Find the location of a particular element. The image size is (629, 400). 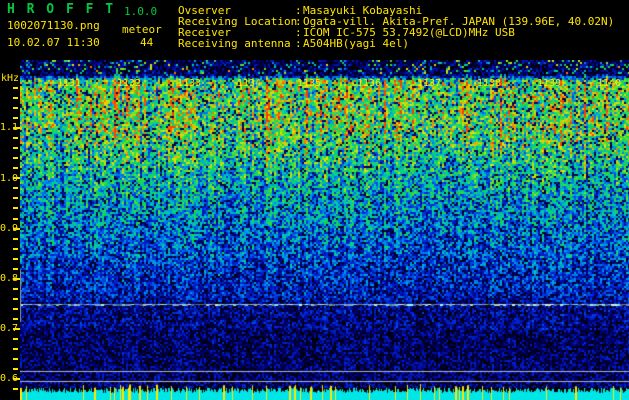

time-tick-label: 1134 is located at coordinates (249, 83).